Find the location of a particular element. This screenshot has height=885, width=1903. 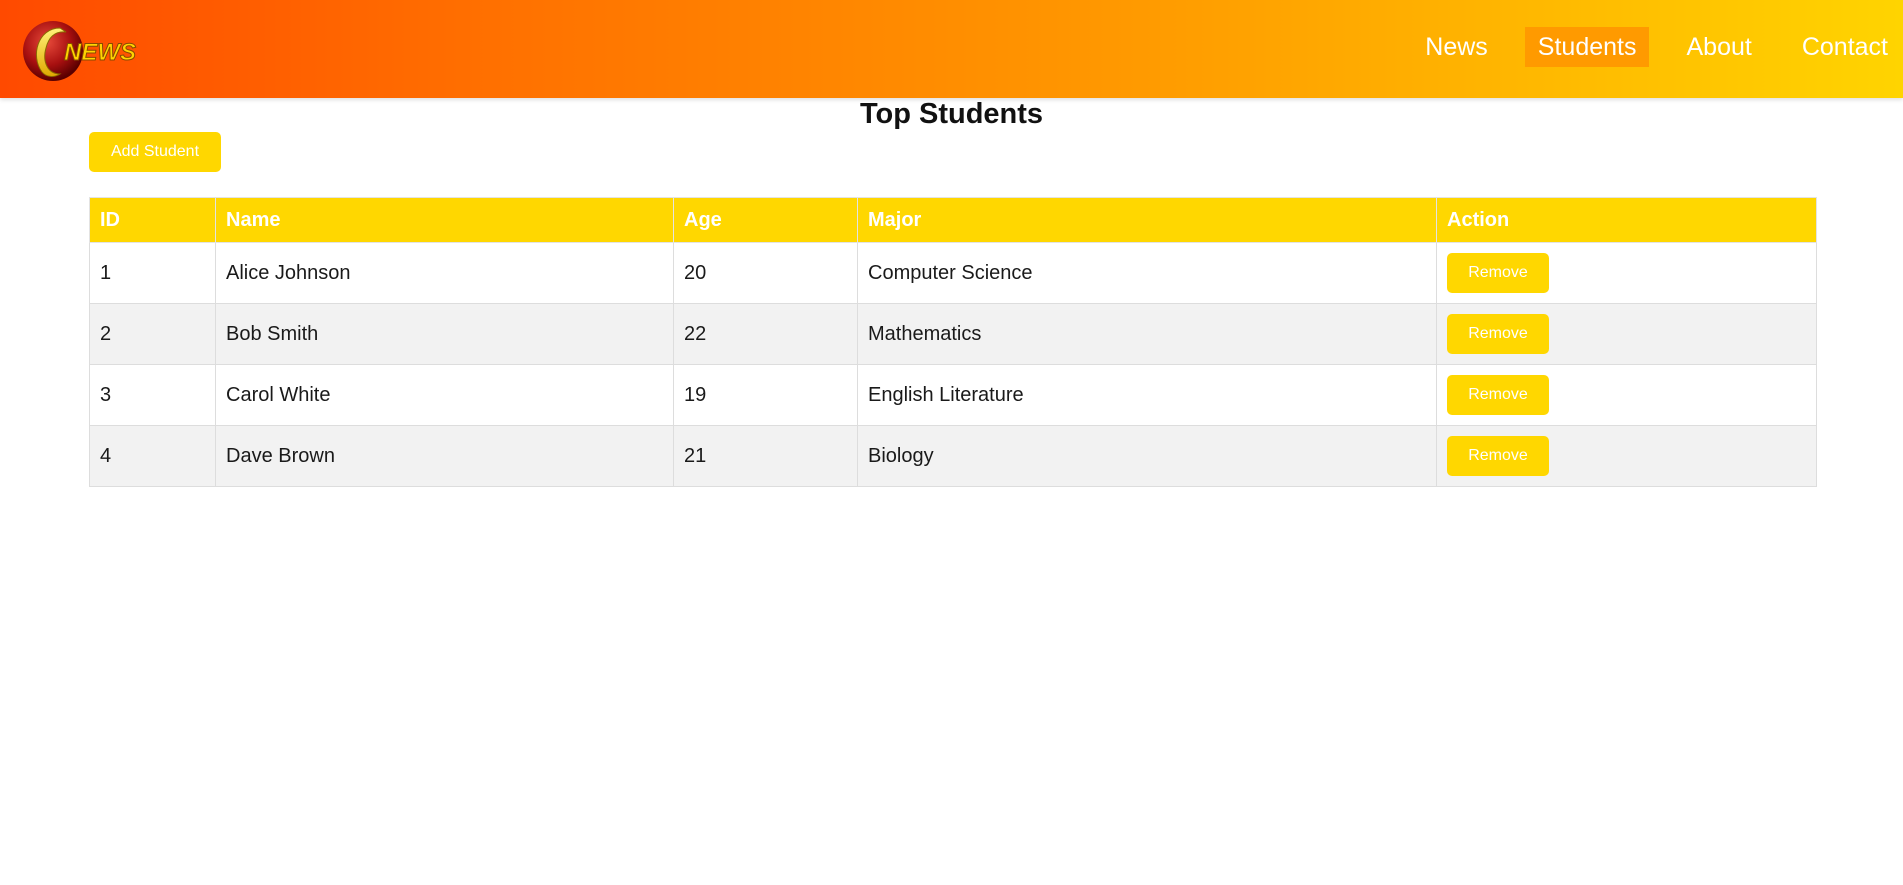

news-logo-icon: NEWS is located at coordinates (87, 51).